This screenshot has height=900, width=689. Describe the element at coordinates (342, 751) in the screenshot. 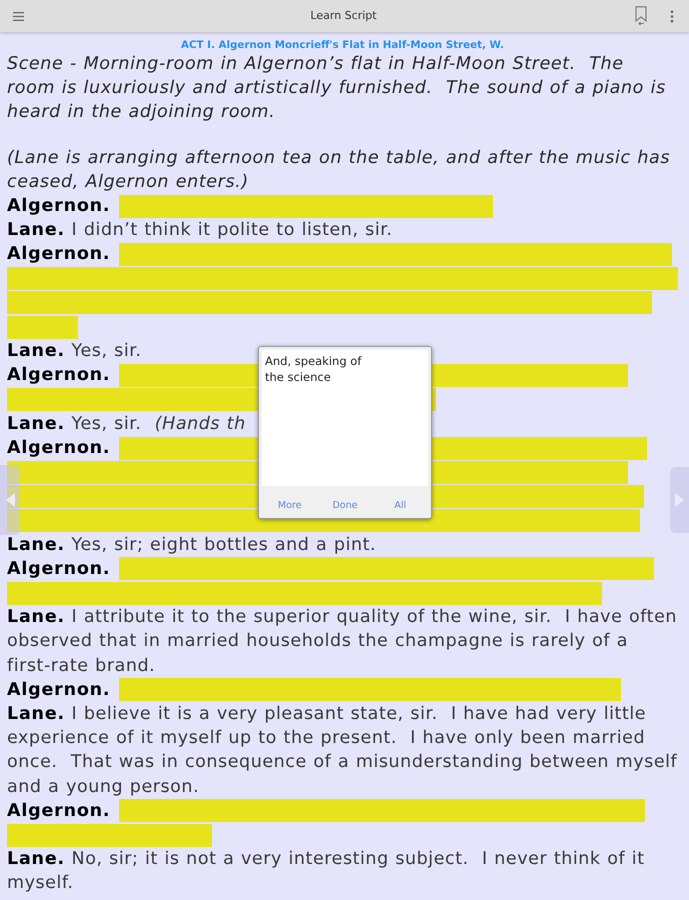

I see `dialogue-line: Lane. I believe it is a very pleasant state, sir. I have had very little experience of it myself up to the present. I have only been married once. That was in consequence of a misunderstanding between myself and a young person.` at that location.